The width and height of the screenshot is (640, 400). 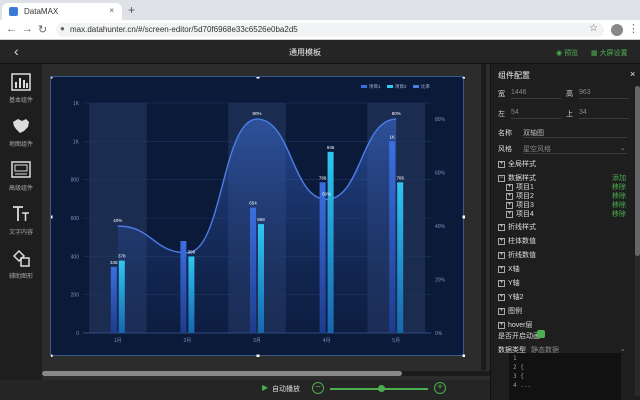 What do you see at coordinates (21, 258) in the screenshot?
I see `shapes-icon` at bounding box center [21, 258].